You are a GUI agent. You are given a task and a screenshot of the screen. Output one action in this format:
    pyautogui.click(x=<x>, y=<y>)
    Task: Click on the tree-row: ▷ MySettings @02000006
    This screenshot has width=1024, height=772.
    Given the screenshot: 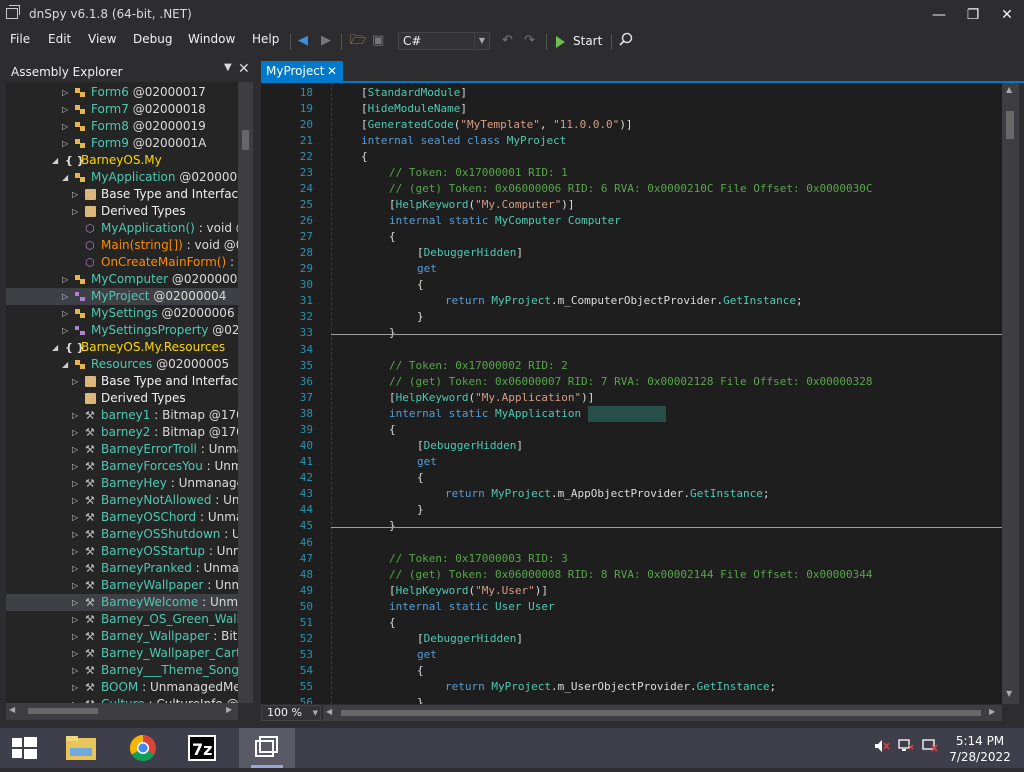 What is the action you would take?
    pyautogui.click(x=122, y=313)
    